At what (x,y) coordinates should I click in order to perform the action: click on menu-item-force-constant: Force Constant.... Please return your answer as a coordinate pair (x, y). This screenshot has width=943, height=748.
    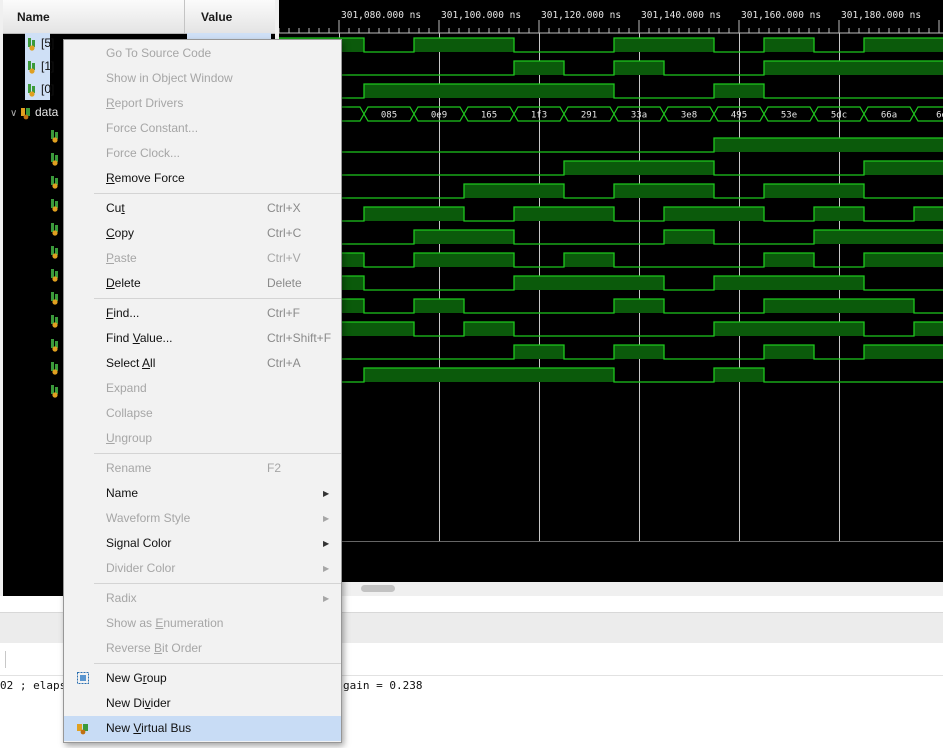
    Looking at the image, I should click on (202, 128).